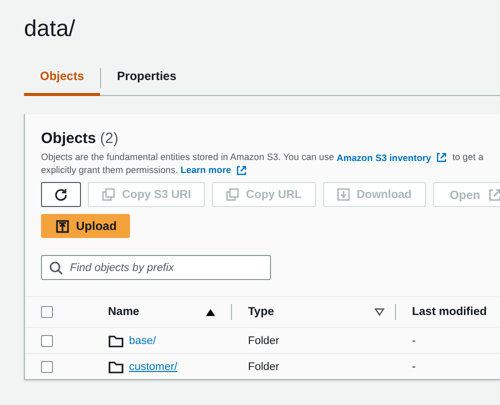 Image resolution: width=500 pixels, height=405 pixels. I want to click on description-text: to get a, so click(467, 157).